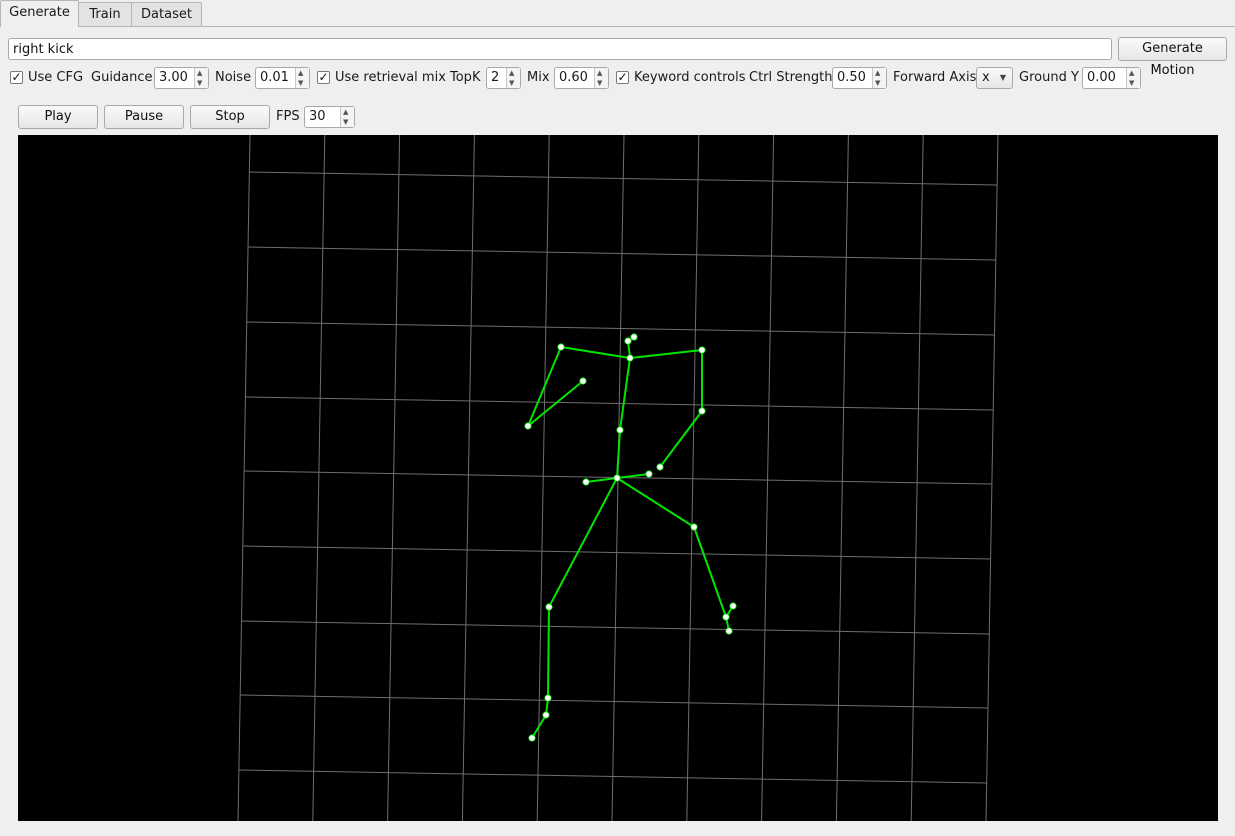  What do you see at coordinates (513, 78) in the screenshot?
I see `topk-stepper: ▲ ▼` at bounding box center [513, 78].